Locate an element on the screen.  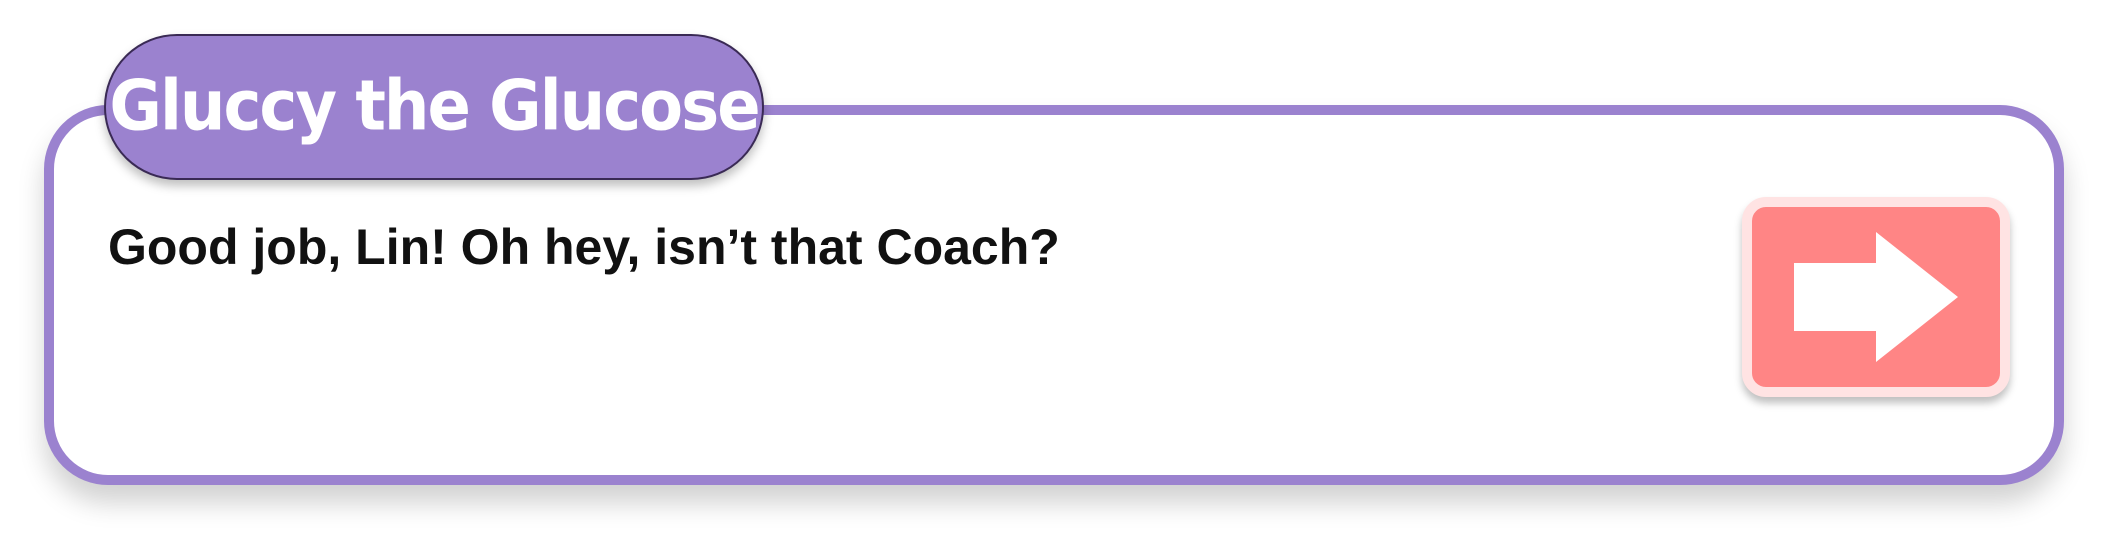
speaker-name: Gluccy the Glucose is located at coordinates (434, 107).